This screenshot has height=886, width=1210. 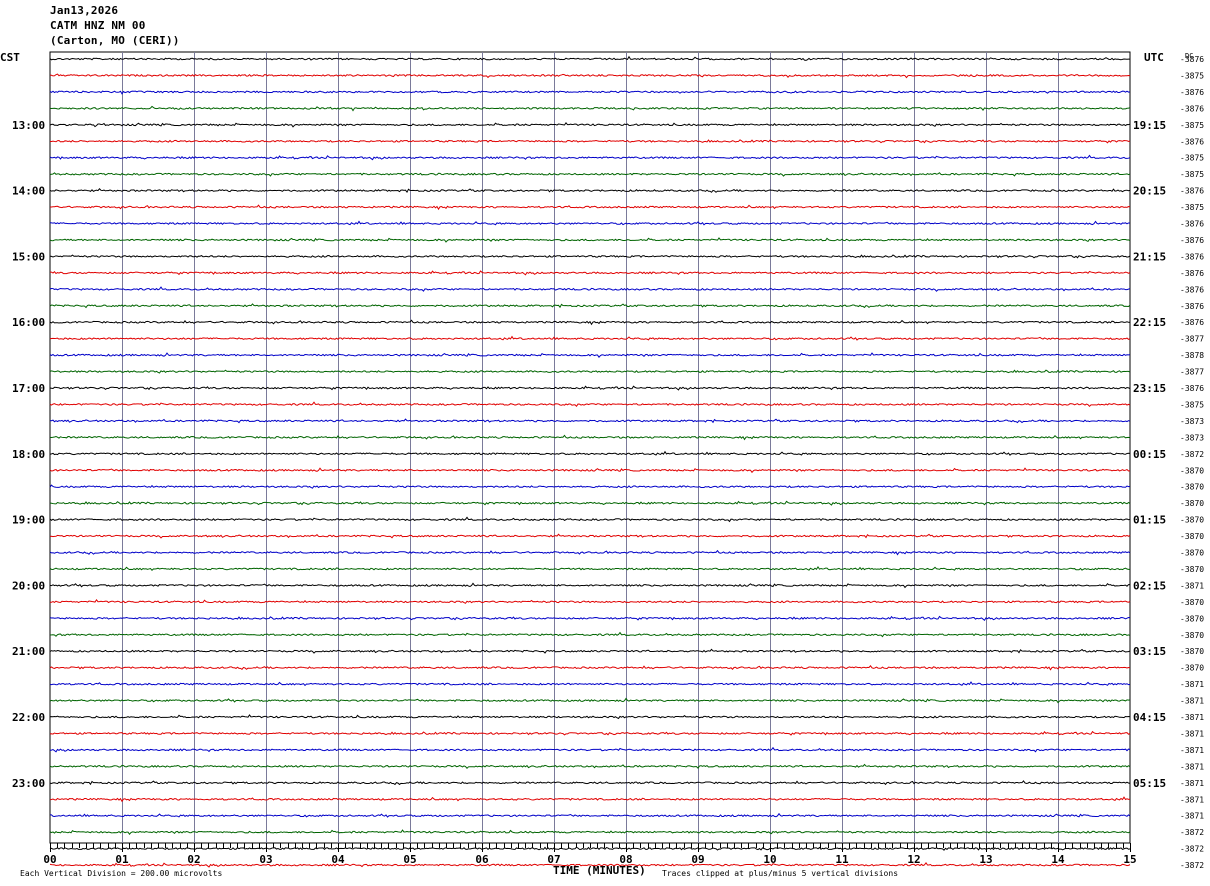 I want to click on left-hour-label: 20:00, so click(x=28, y=585).